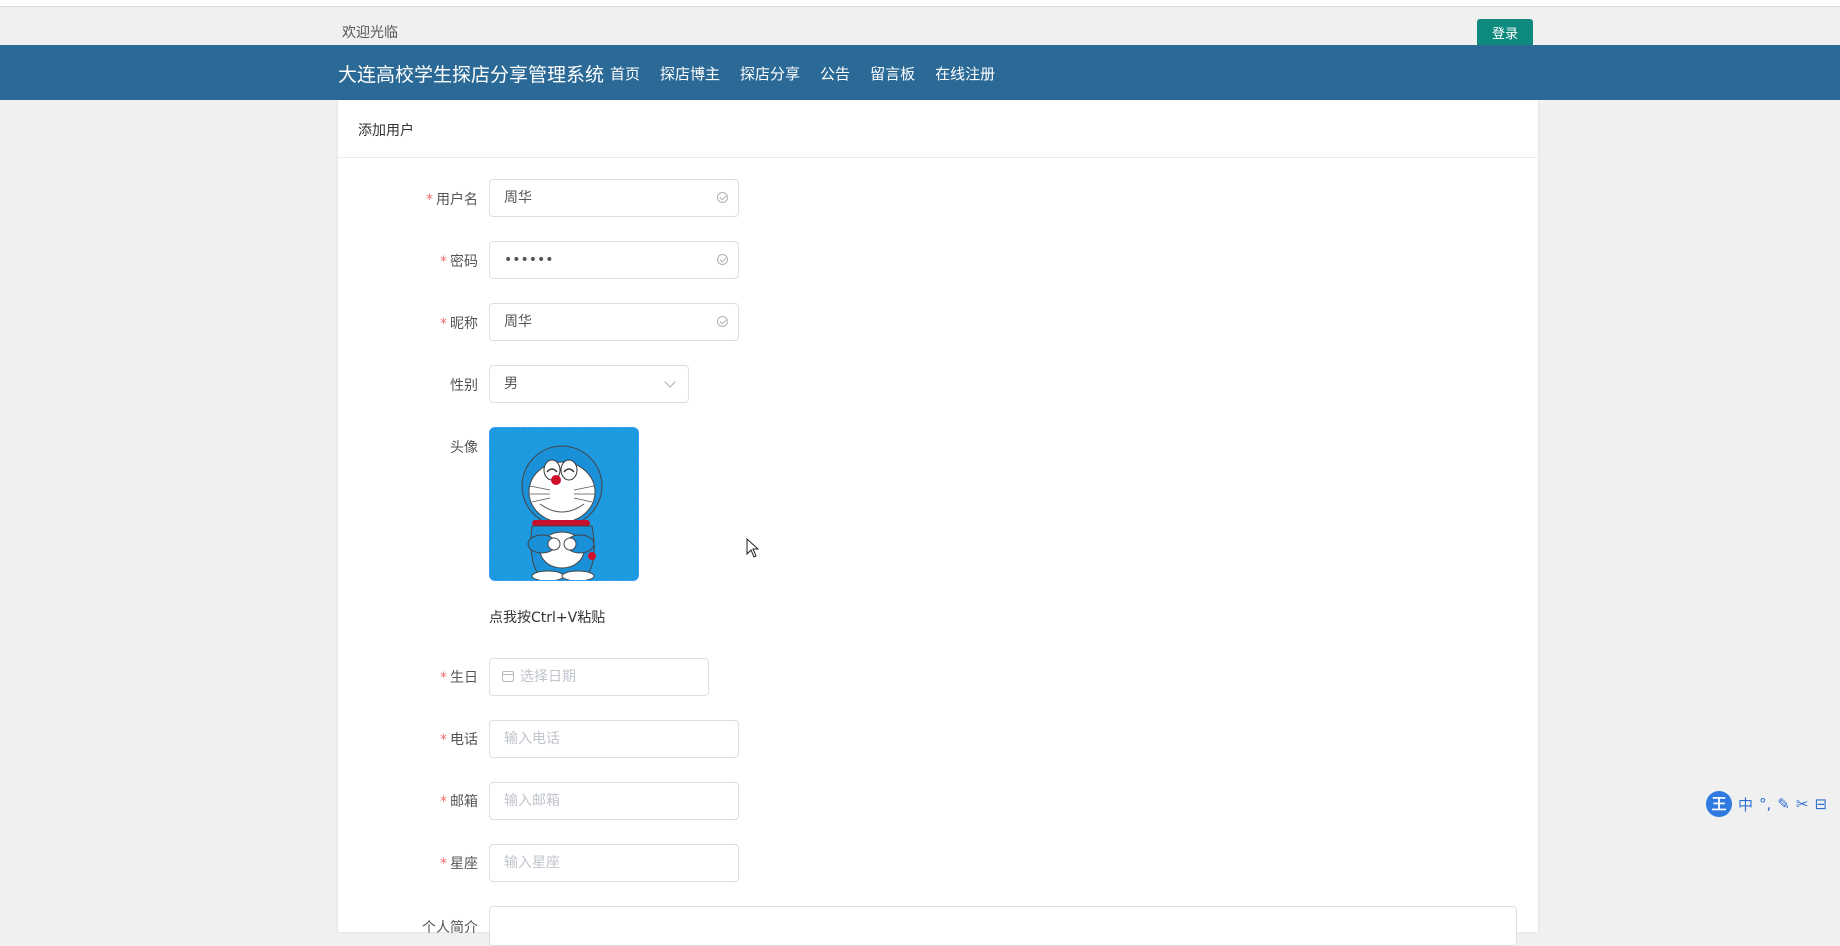 This screenshot has width=1840, height=946. What do you see at coordinates (670, 382) in the screenshot?
I see `chevron-down-icon` at bounding box center [670, 382].